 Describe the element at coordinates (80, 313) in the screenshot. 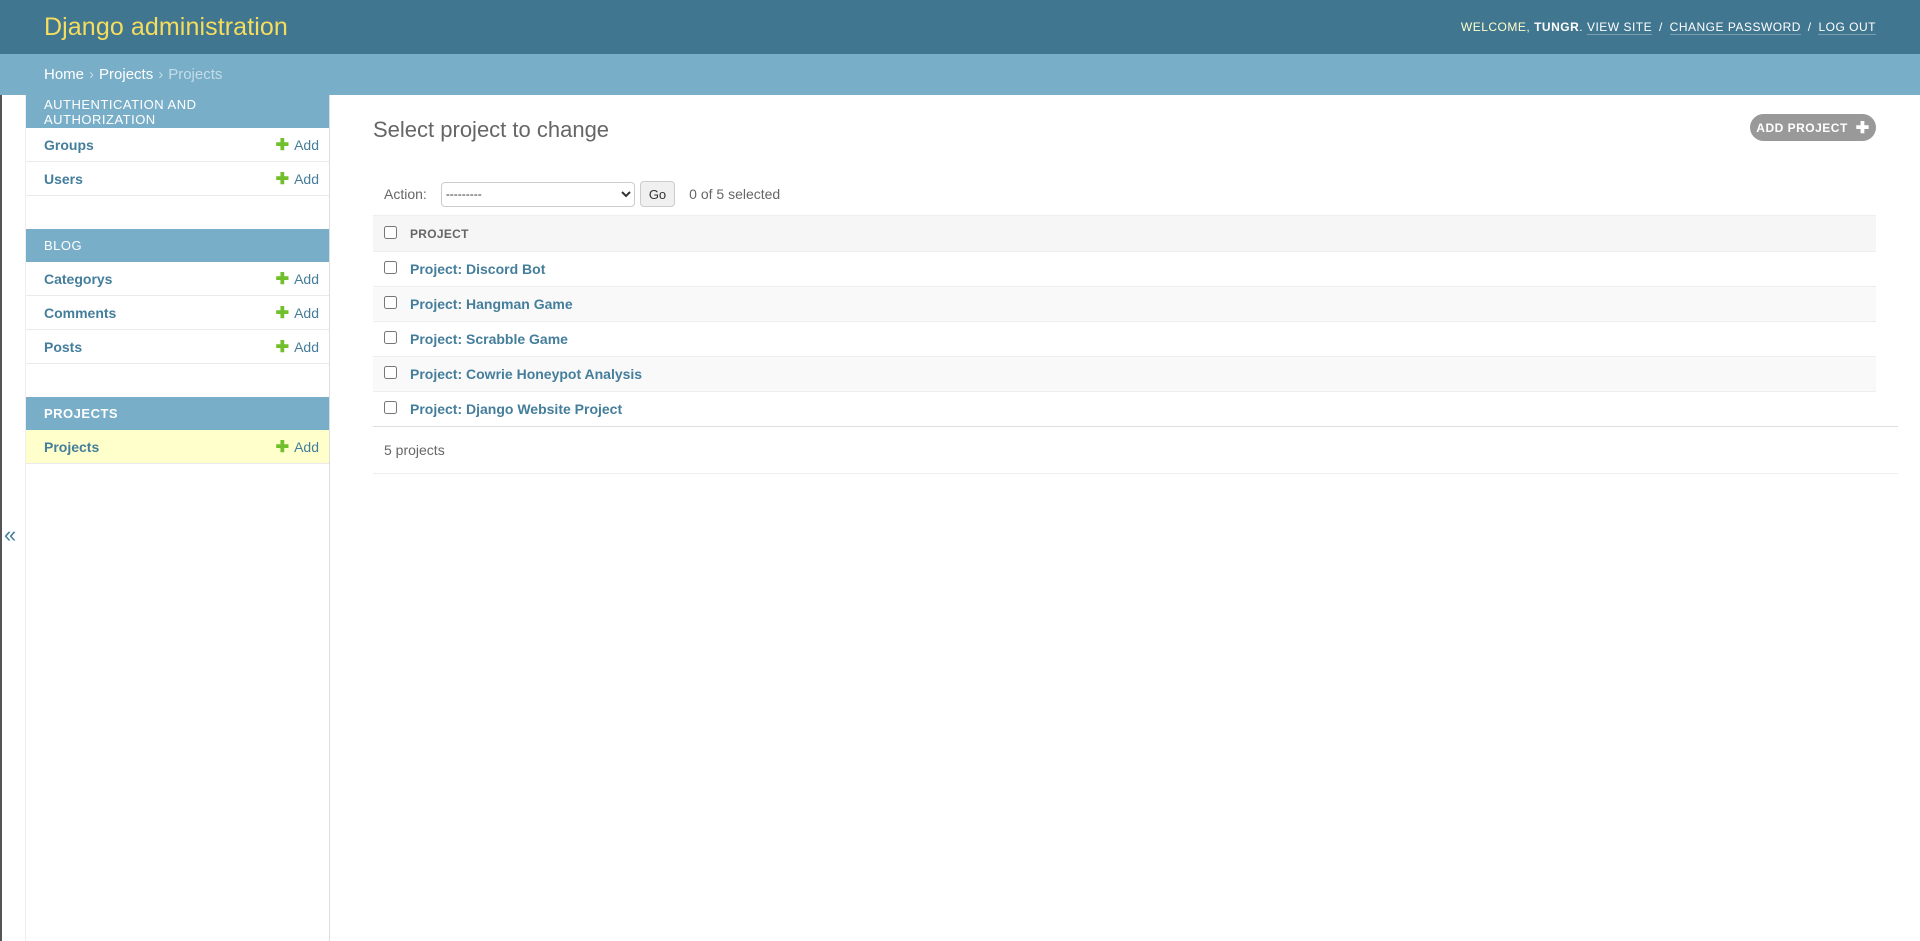

I see `sidebar-item-comments-link: Comments` at that location.